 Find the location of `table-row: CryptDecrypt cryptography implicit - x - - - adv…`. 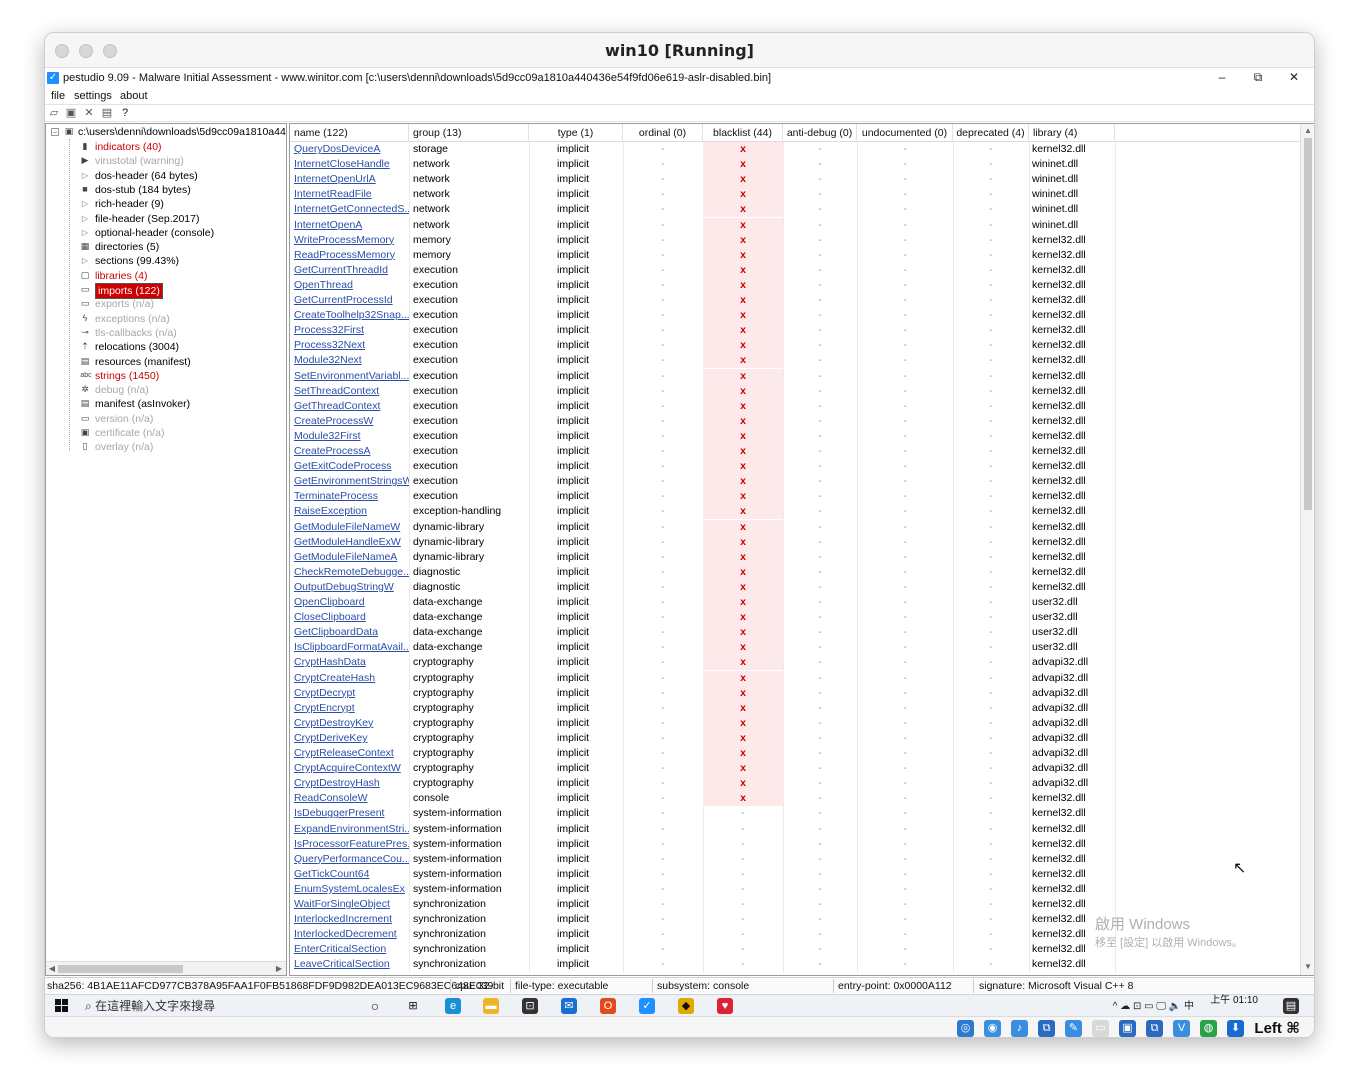

table-row: CryptDecrypt cryptography implicit - x - - - adv… is located at coordinates (795, 693).